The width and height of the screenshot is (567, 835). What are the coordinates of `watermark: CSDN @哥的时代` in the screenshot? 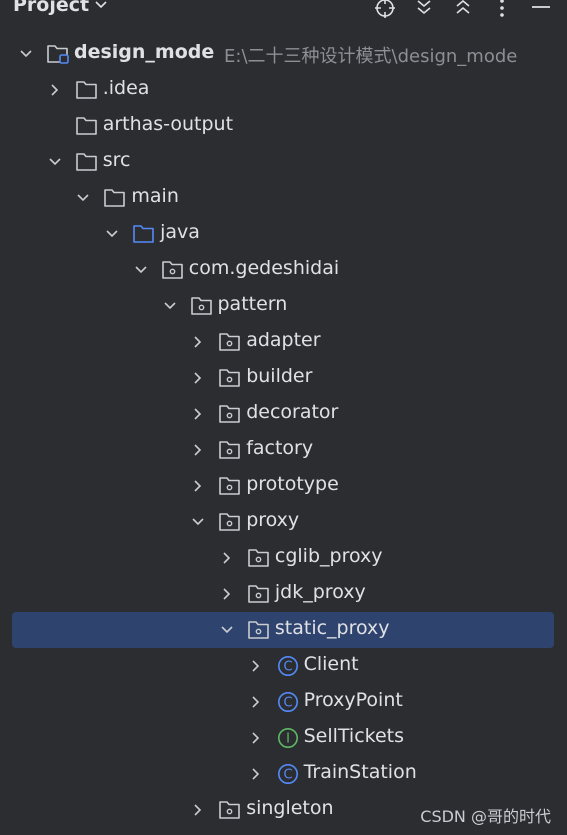 It's located at (485, 816).